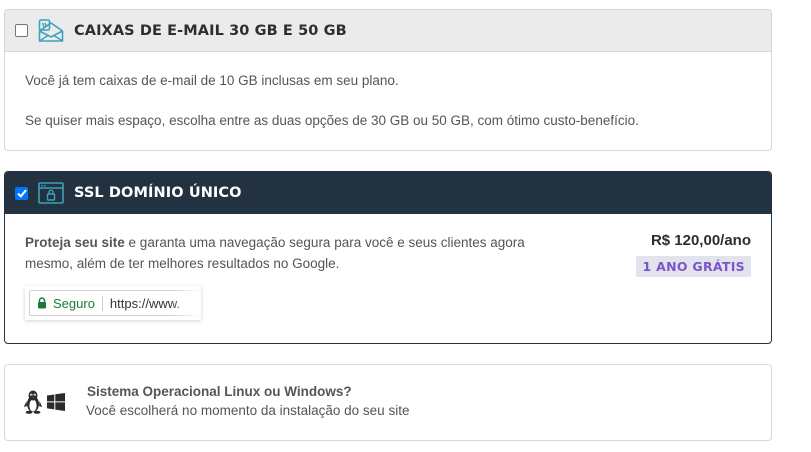  I want to click on secure-url-illustration: Seguro https://www., so click(113, 303).